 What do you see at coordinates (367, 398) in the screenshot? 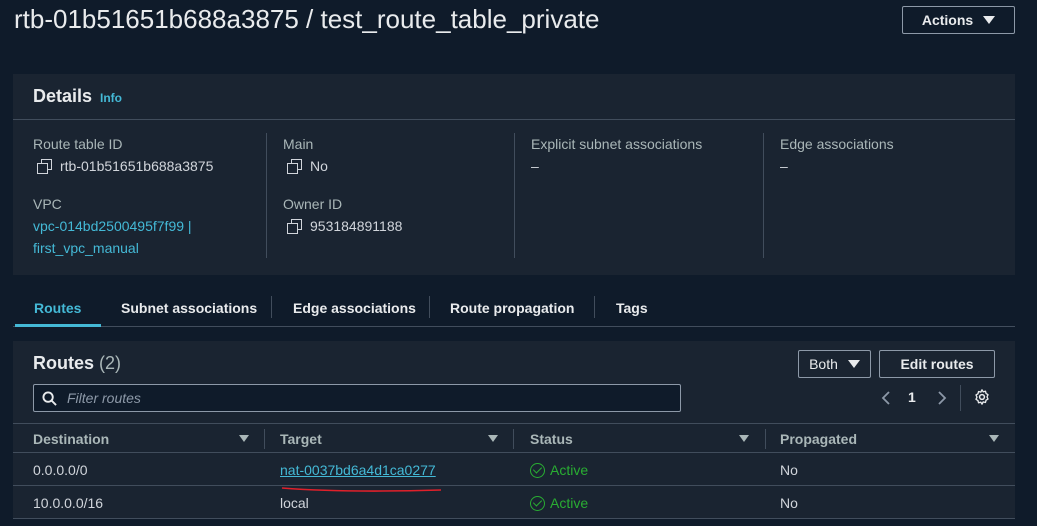
I see `filter-routes-input` at bounding box center [367, 398].